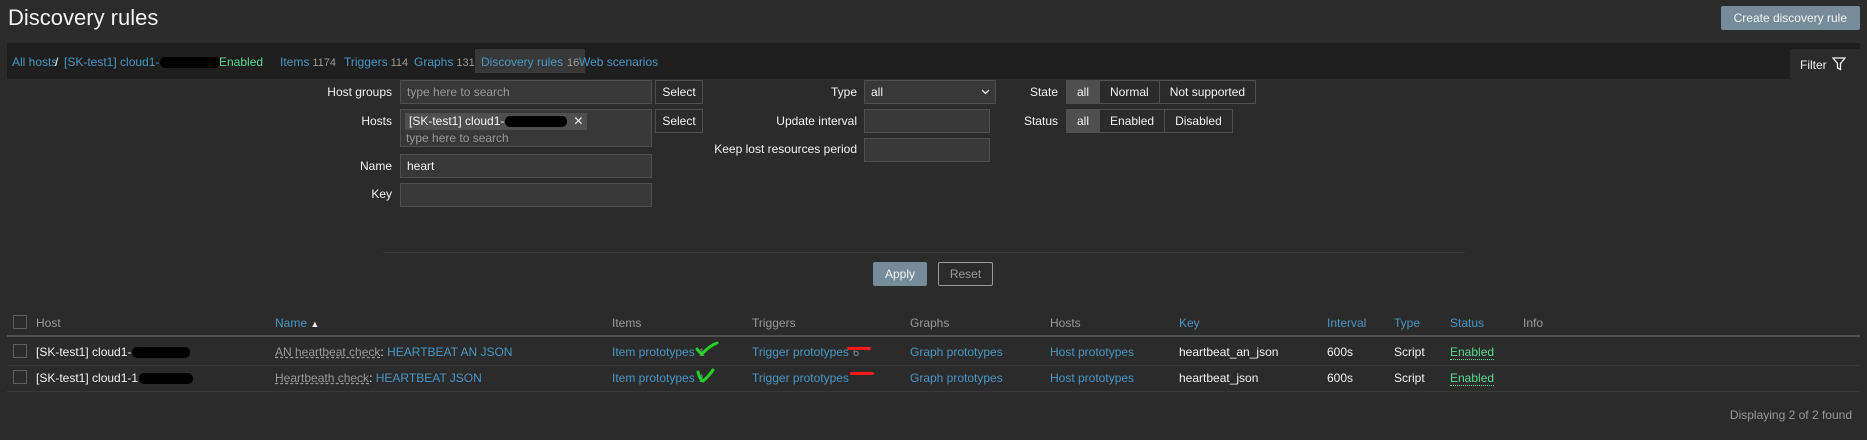 The width and height of the screenshot is (1867, 440). What do you see at coordinates (465, 63) in the screenshot?
I see `tab-graphs-count: 131` at bounding box center [465, 63].